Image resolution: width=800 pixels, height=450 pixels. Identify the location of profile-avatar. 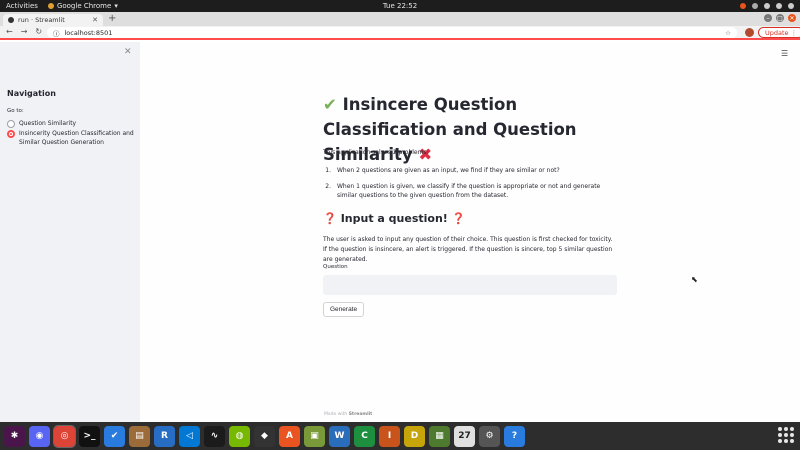
(749, 32).